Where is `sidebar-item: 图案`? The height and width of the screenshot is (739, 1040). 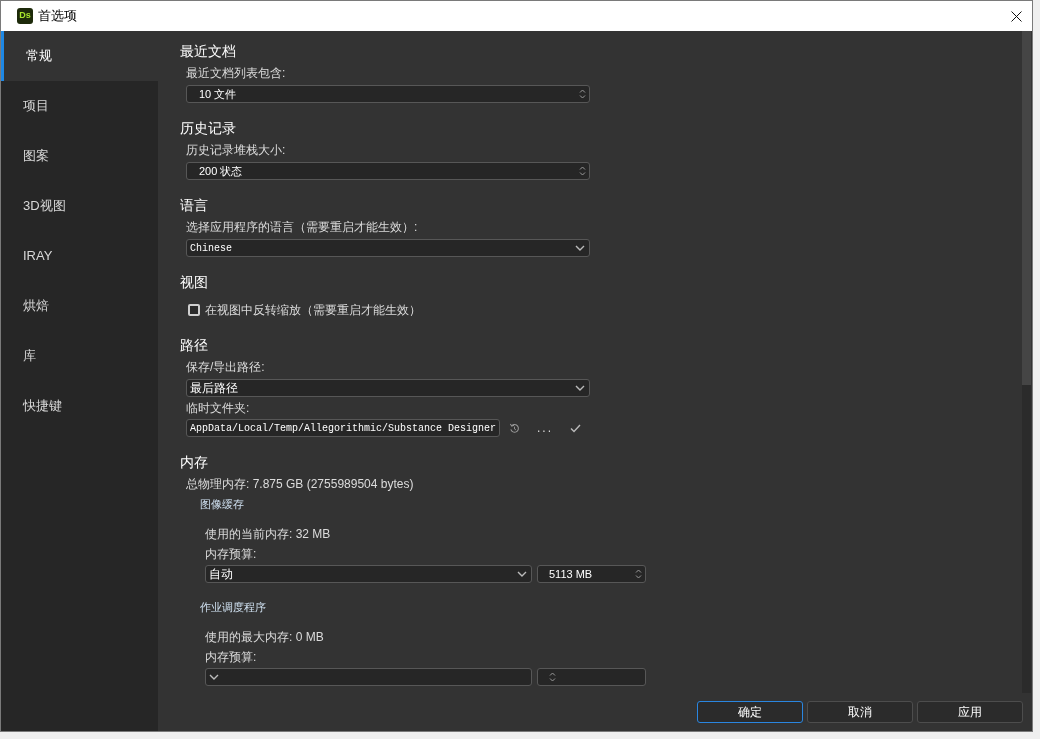 sidebar-item: 图案 is located at coordinates (79, 156).